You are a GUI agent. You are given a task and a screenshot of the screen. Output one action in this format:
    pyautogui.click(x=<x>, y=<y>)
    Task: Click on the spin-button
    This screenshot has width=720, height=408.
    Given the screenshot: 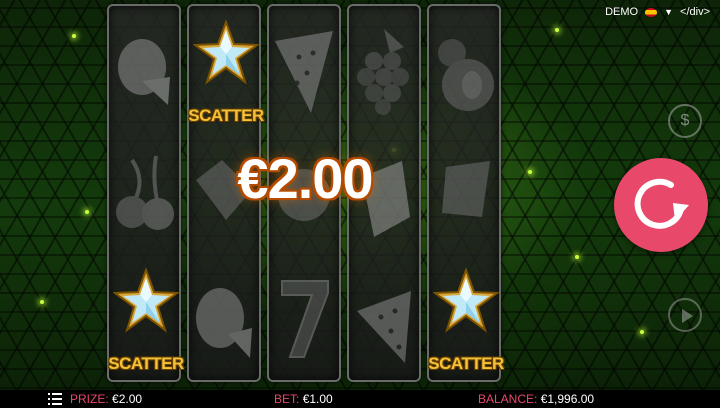 What is the action you would take?
    pyautogui.click(x=661, y=205)
    